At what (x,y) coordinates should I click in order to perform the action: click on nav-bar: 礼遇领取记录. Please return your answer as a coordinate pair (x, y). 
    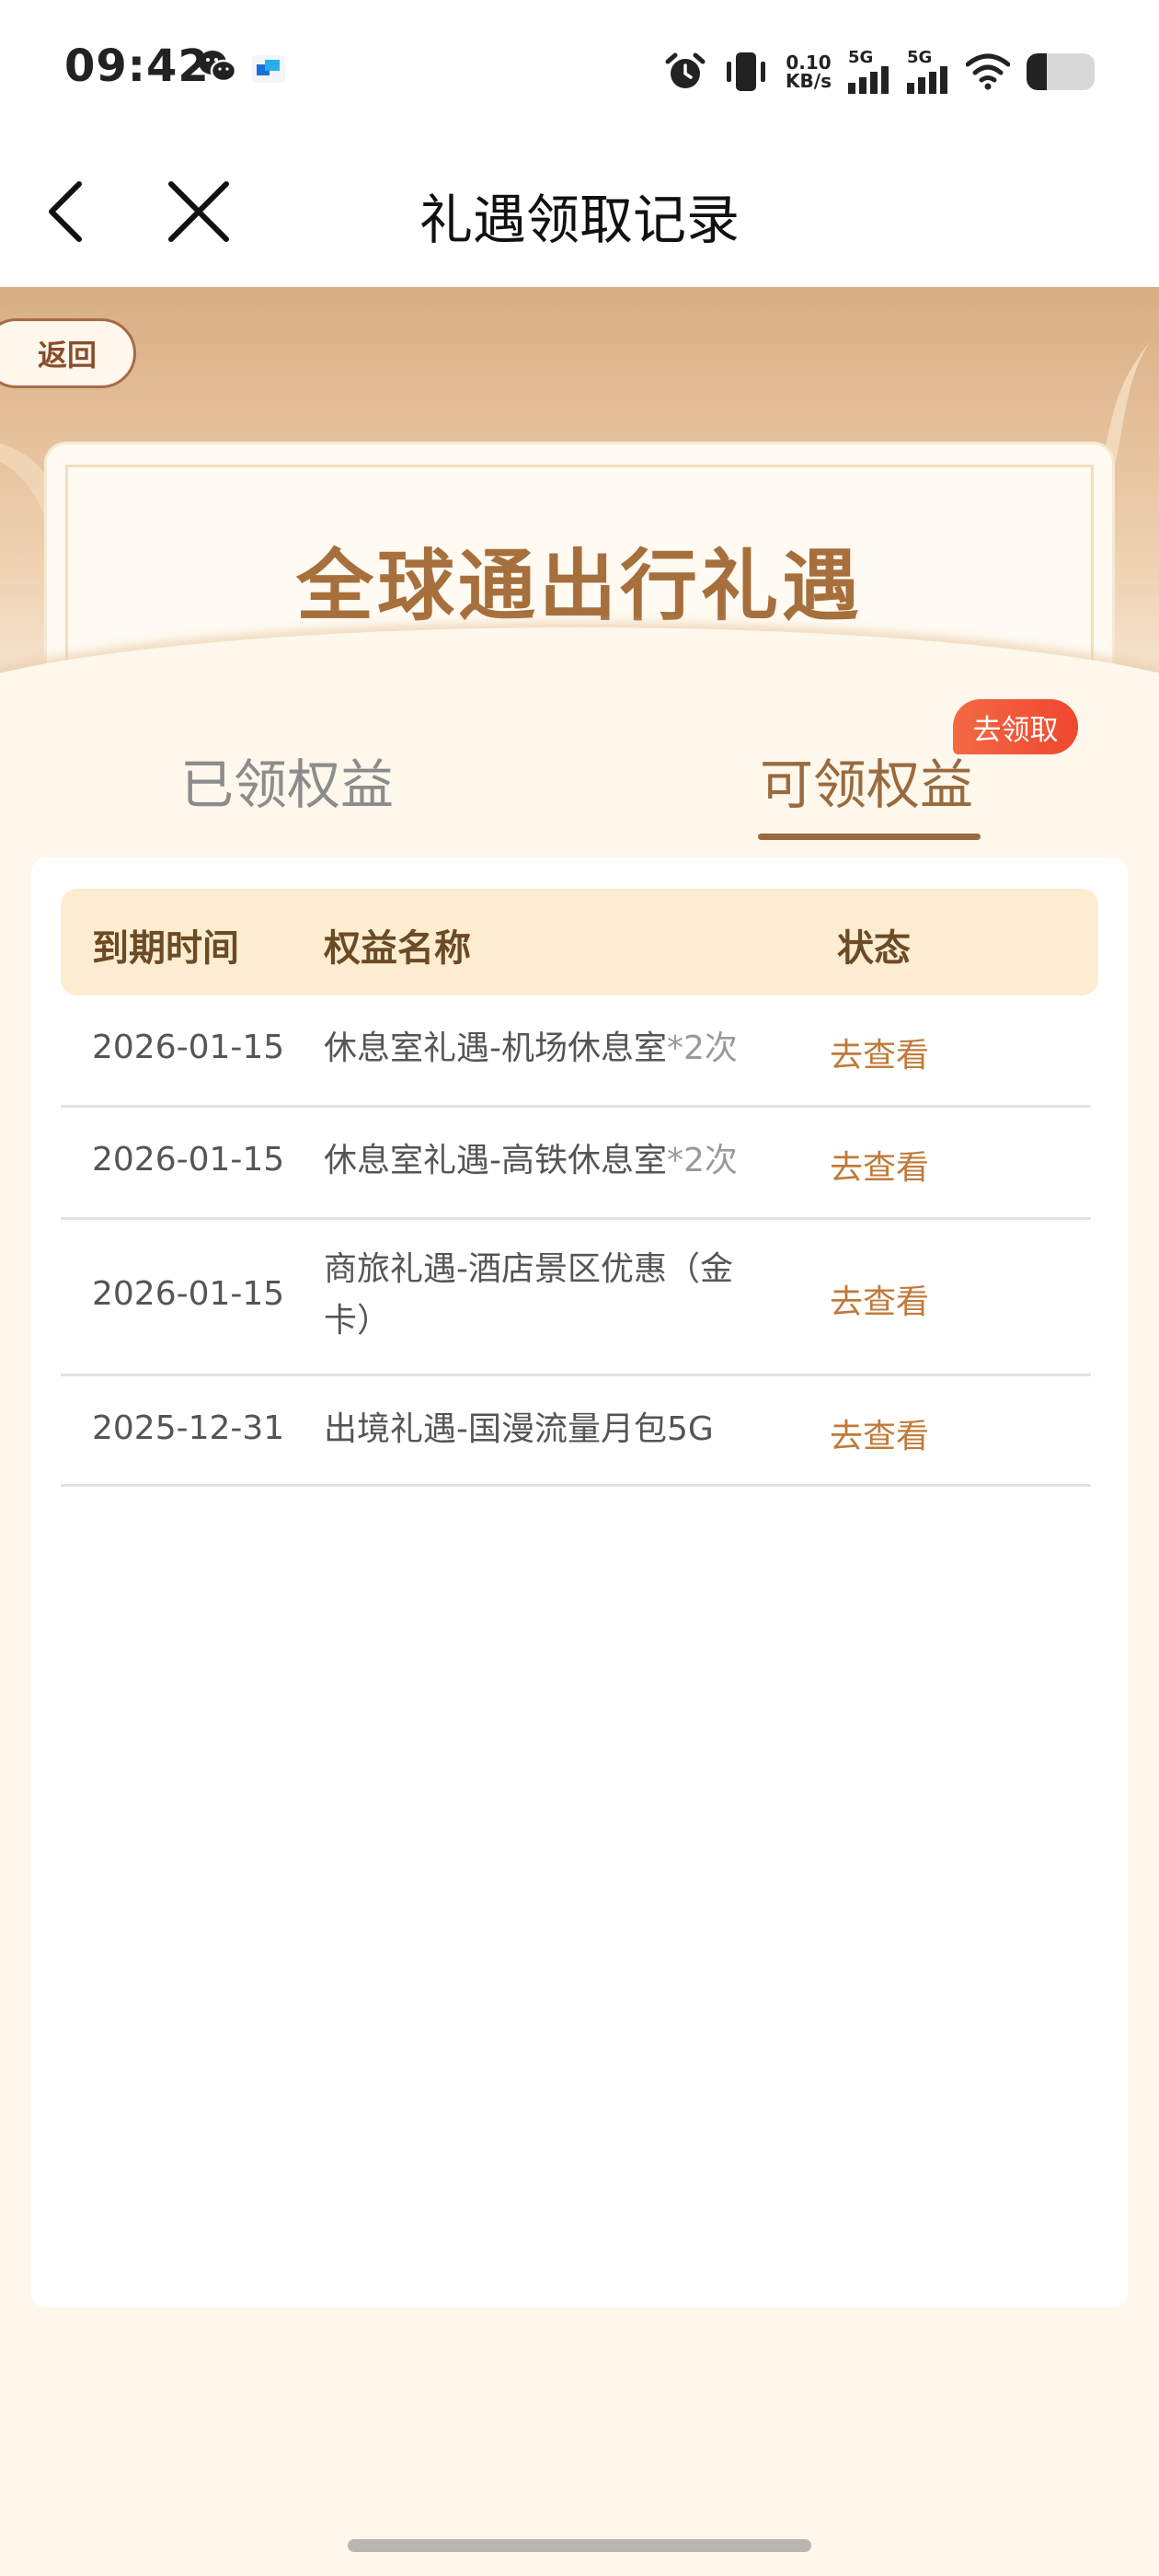
    Looking at the image, I should click on (579, 212).